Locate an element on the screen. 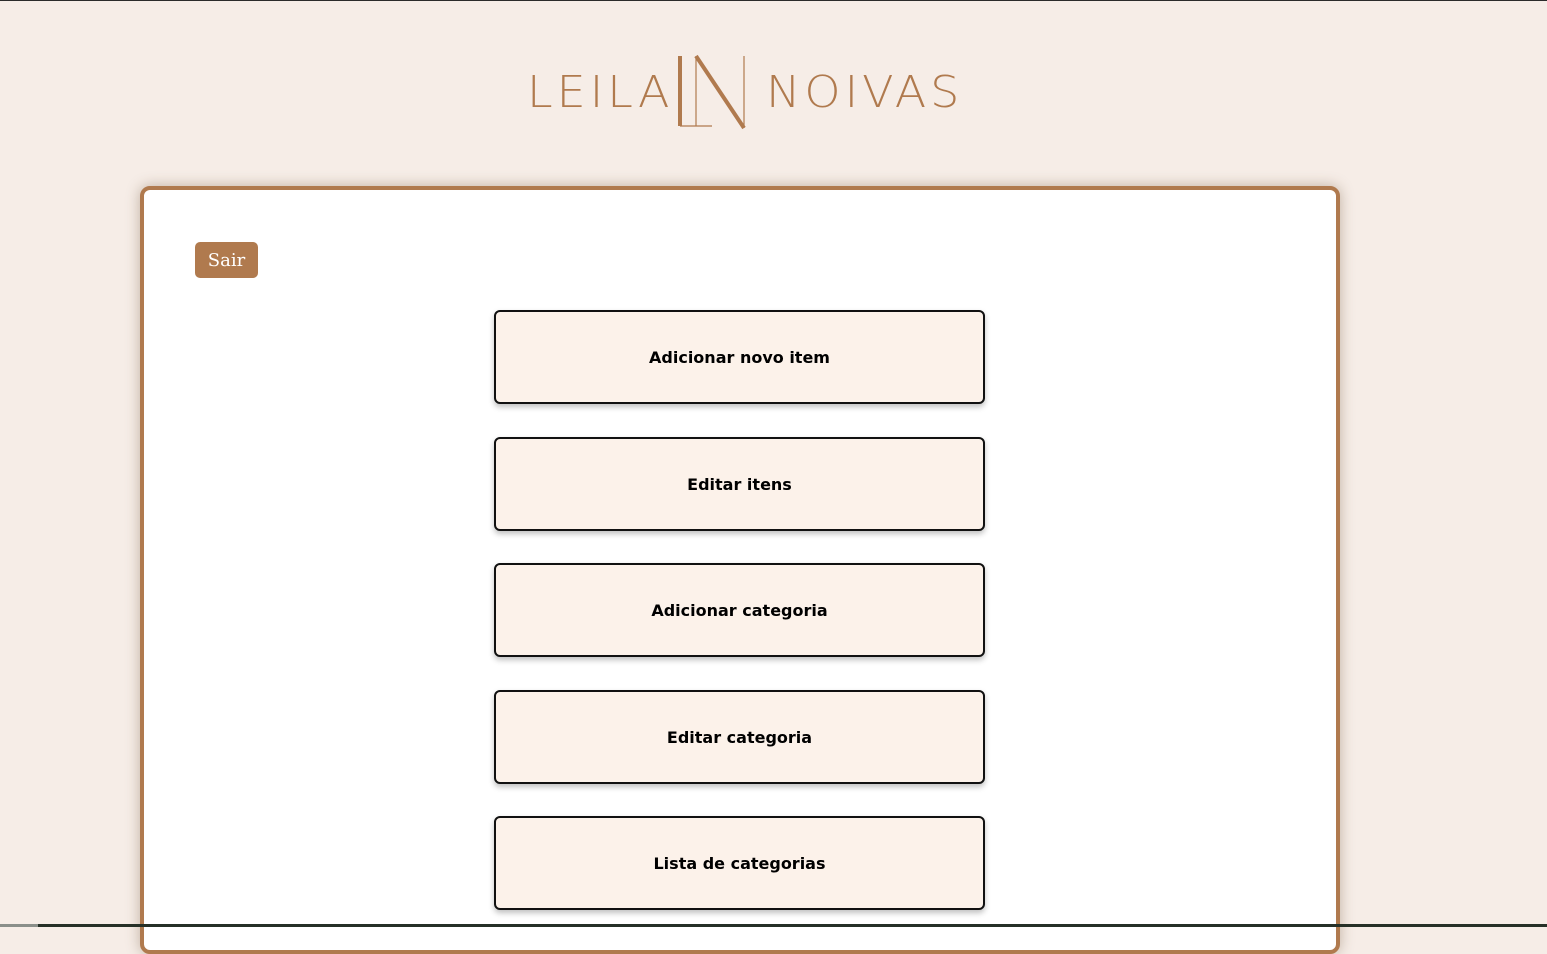 Image resolution: width=1547 pixels, height=954 pixels. add-item-button: Adicionar novo item is located at coordinates (739, 357).